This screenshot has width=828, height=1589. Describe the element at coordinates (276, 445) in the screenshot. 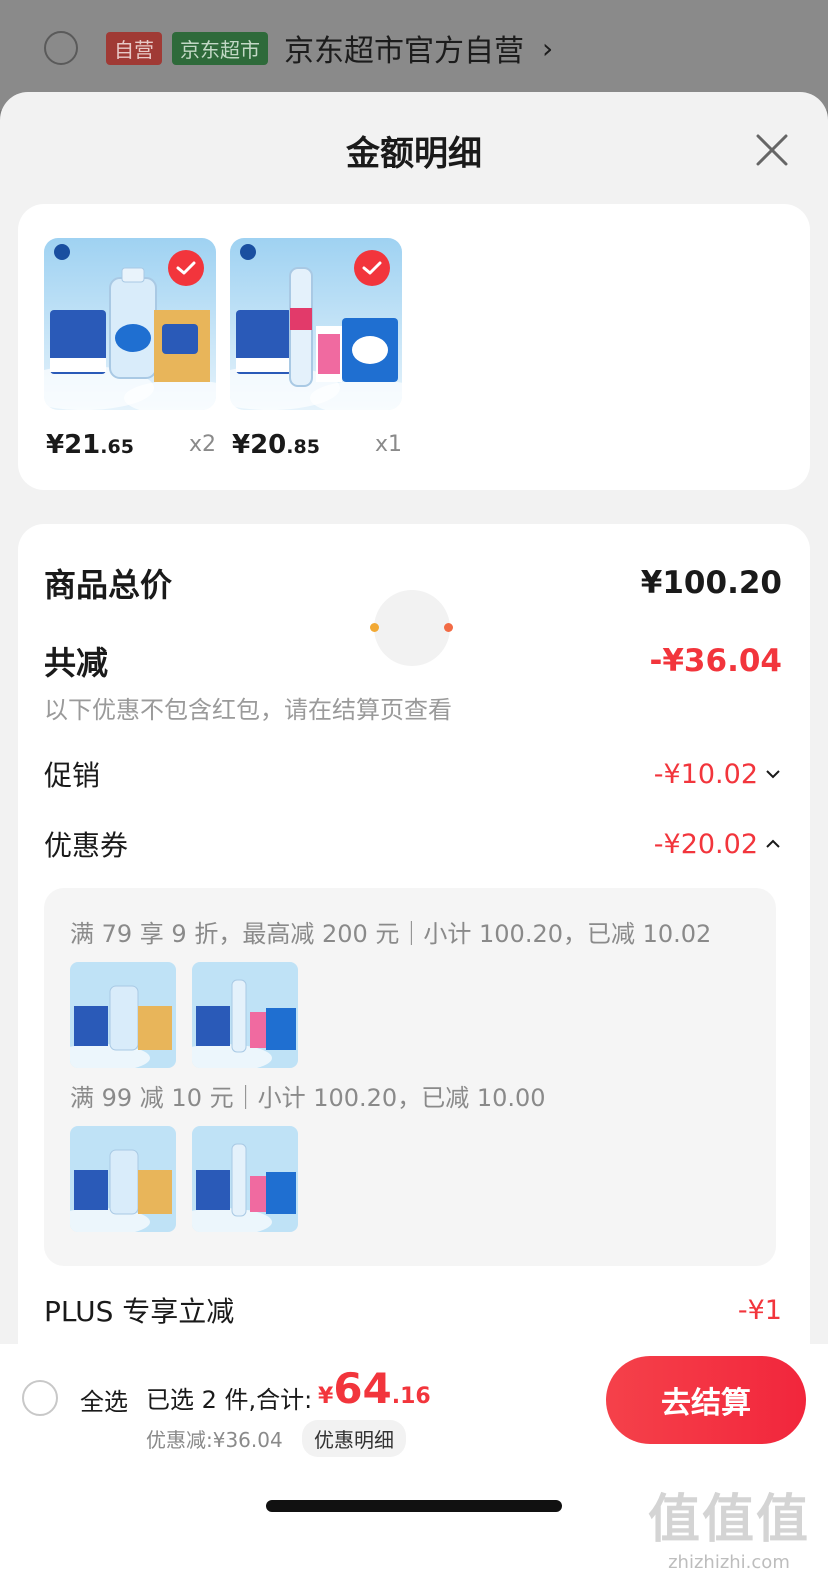

I see `product-price: ¥20.85` at that location.